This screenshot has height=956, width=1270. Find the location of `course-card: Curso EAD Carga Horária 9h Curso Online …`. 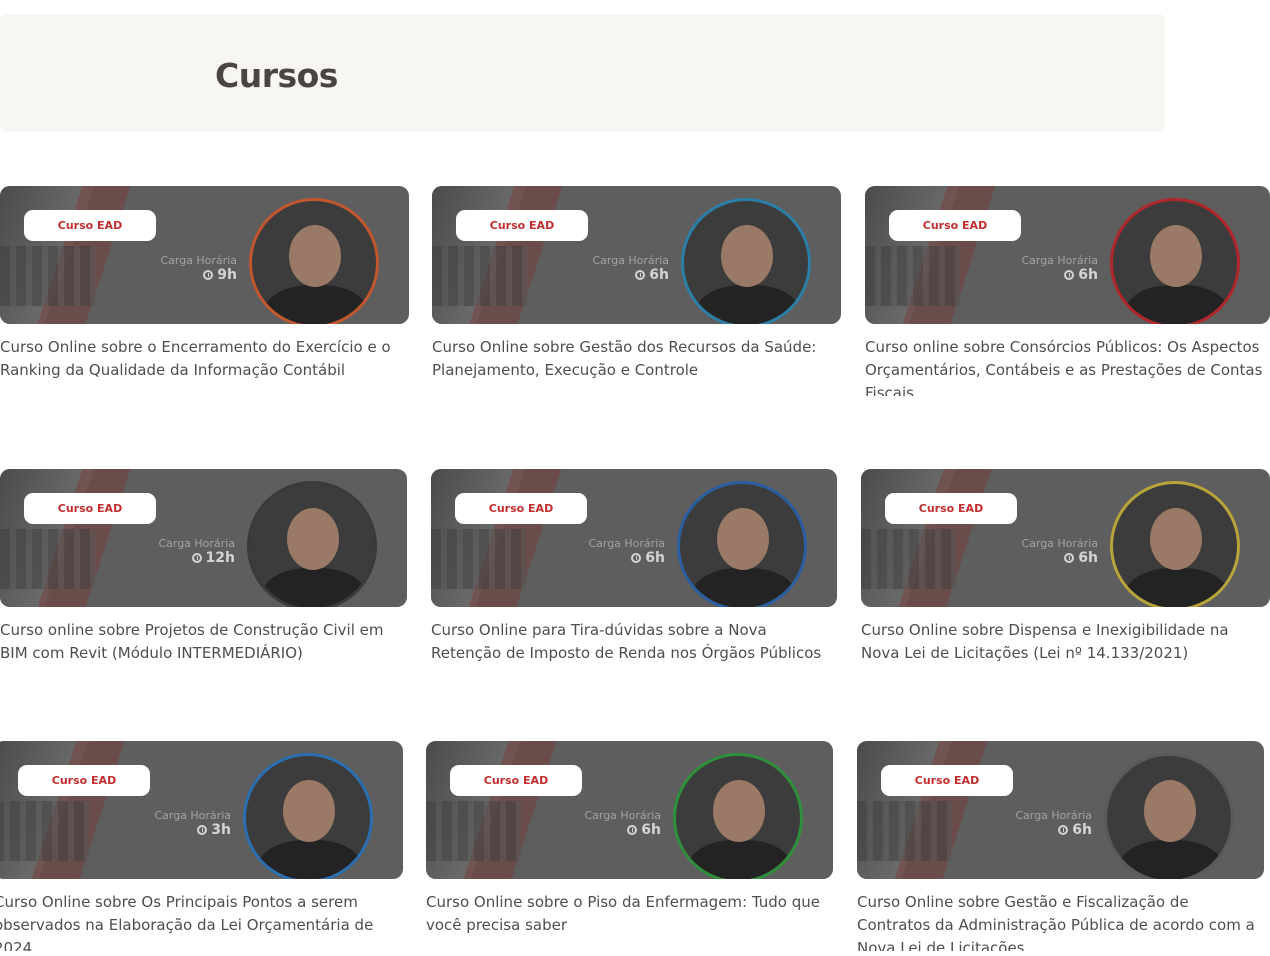

course-card: Curso EAD Carga Horária 9h Curso Online … is located at coordinates (204, 291).